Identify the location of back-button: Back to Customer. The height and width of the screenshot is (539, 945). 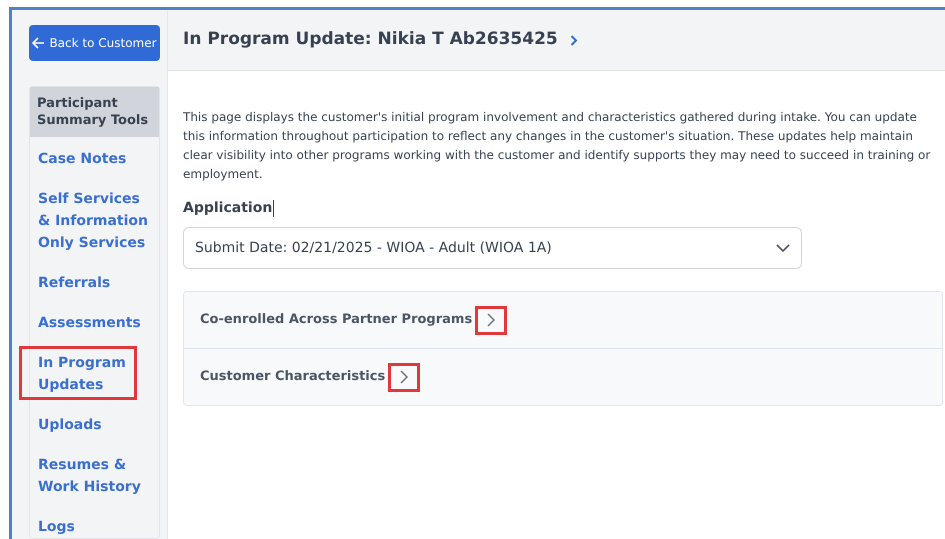
(94, 43).